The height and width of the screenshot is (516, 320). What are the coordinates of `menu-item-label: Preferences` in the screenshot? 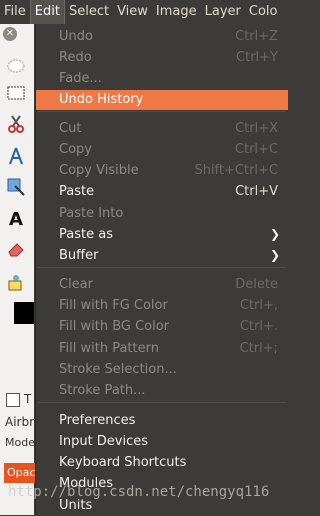 It's located at (97, 420).